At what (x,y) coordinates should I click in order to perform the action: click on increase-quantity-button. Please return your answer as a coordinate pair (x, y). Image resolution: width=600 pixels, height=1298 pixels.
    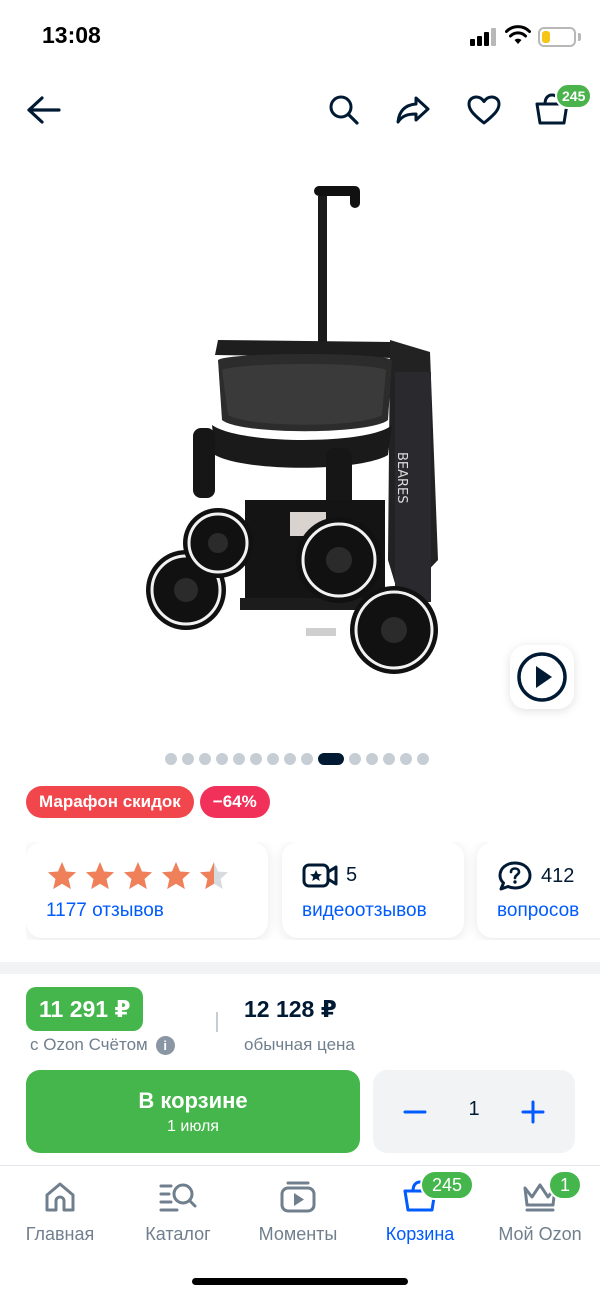
    Looking at the image, I should click on (533, 1112).